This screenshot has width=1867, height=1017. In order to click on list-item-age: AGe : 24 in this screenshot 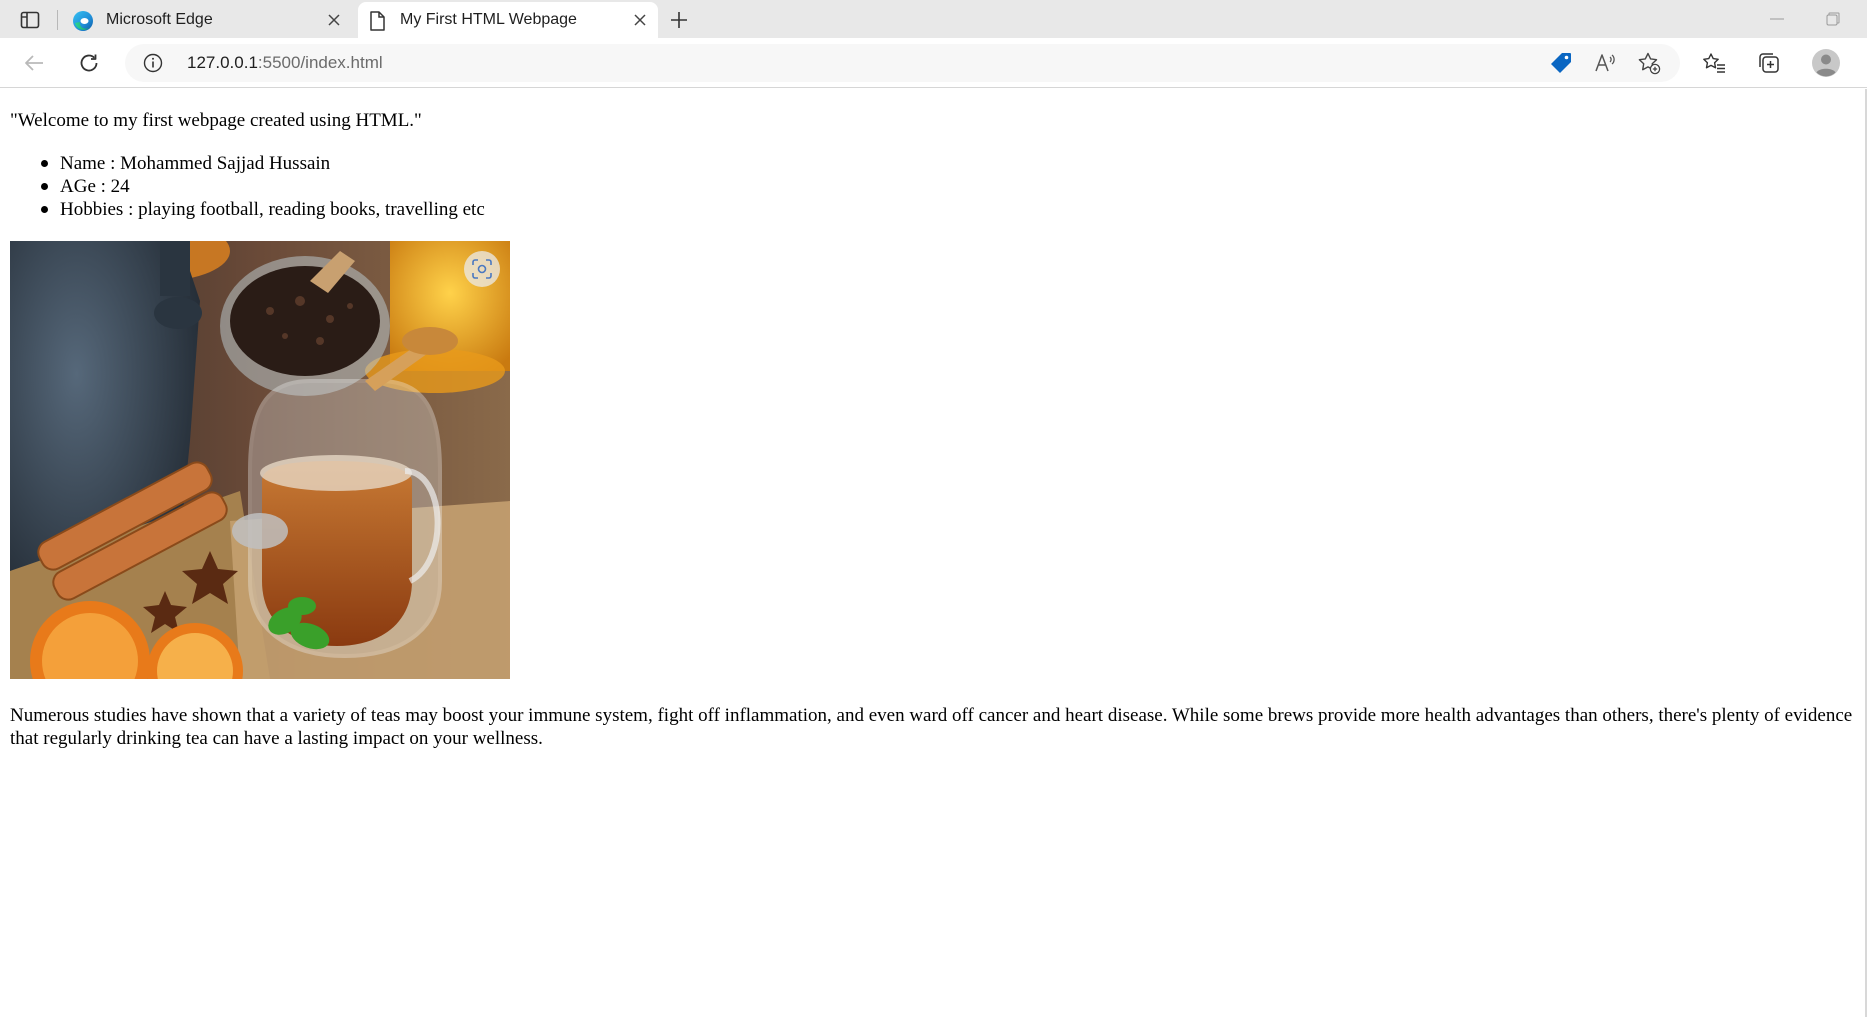, I will do `click(247, 186)`.